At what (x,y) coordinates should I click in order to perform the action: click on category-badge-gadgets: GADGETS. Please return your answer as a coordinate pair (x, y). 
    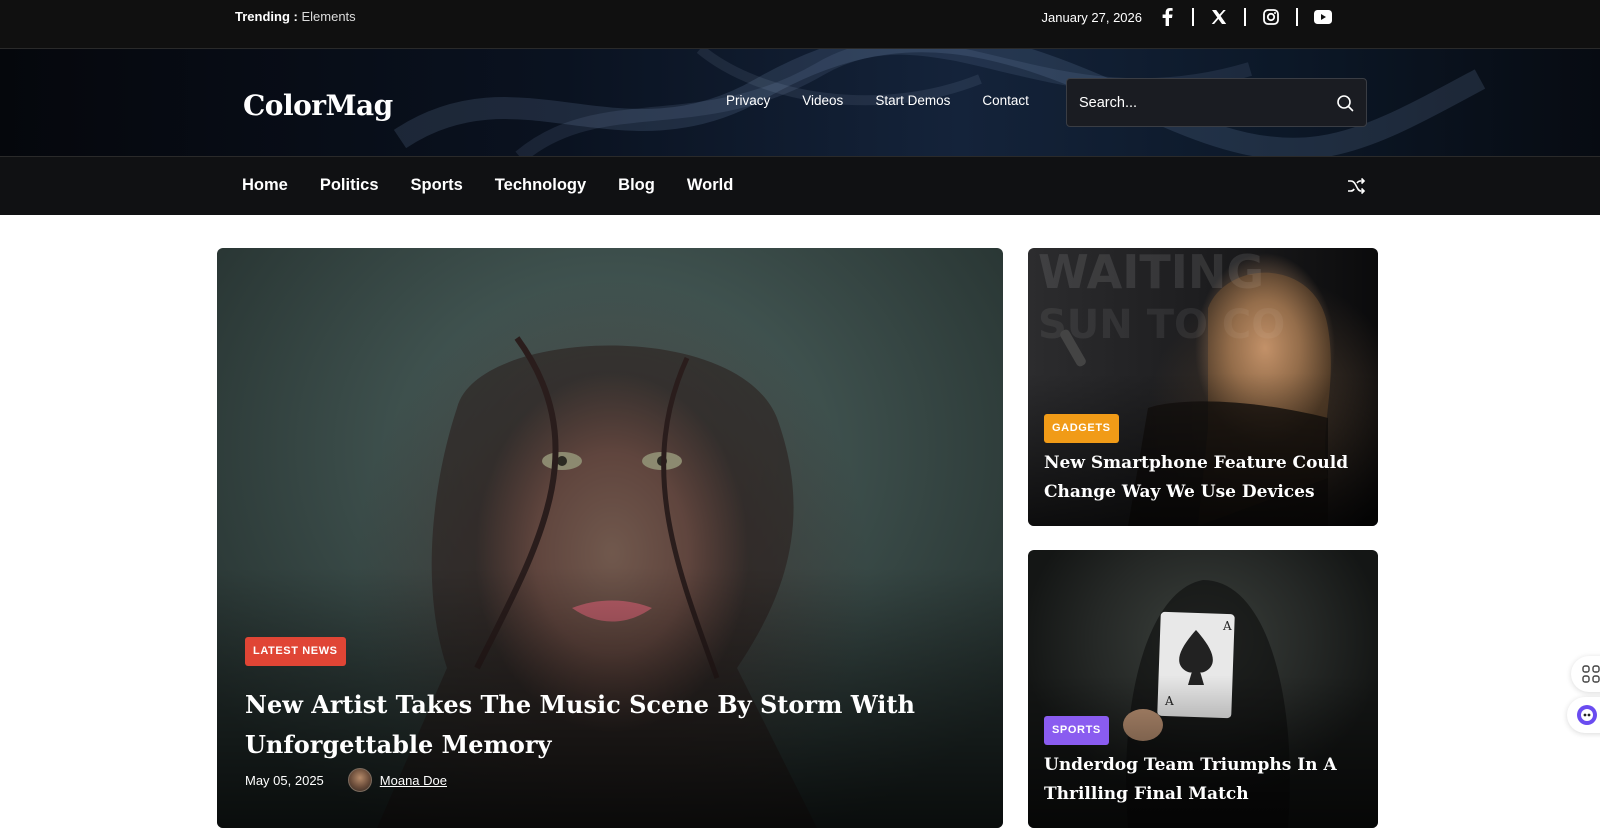
    Looking at the image, I should click on (1081, 428).